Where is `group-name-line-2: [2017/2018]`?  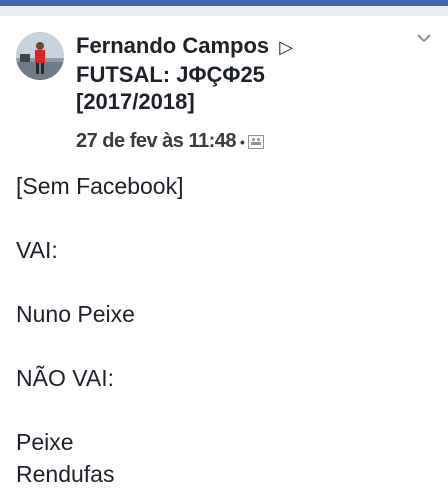 group-name-line-2: [2017/2018] is located at coordinates (226, 101).